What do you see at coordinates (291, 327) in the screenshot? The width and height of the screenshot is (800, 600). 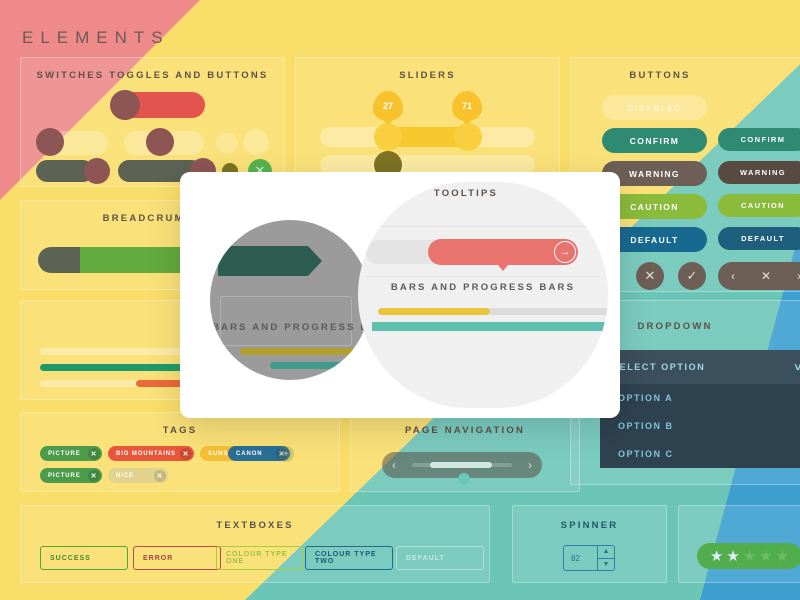 I see `preview-progress-label: BARS AND PROGRESS BARS` at bounding box center [291, 327].